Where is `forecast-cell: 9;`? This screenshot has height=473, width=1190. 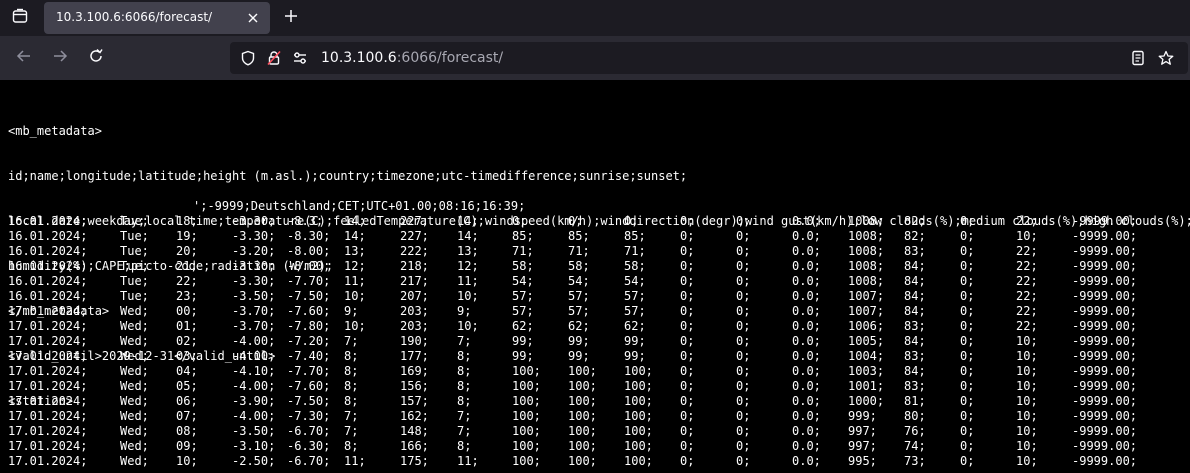 forecast-cell: 9; is located at coordinates (351, 311).